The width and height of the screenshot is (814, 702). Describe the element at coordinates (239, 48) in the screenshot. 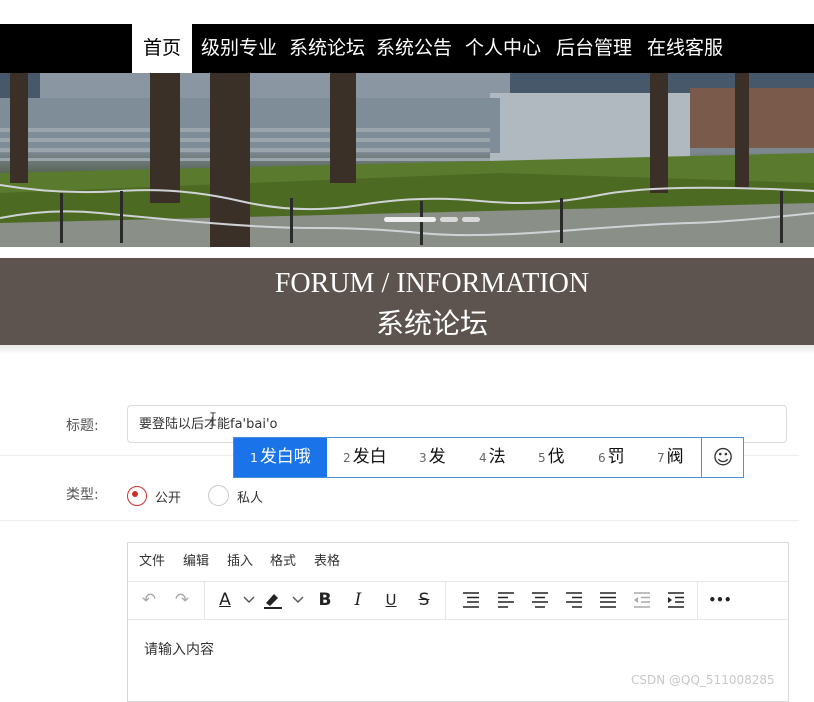

I see `nav-item-levels: 级别专业` at that location.